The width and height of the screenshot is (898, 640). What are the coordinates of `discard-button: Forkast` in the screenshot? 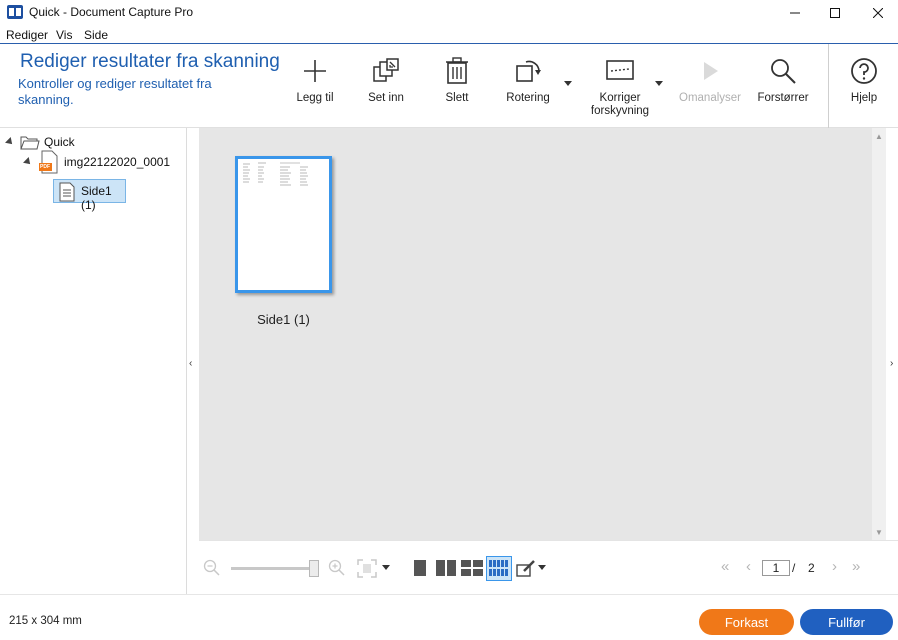 It's located at (746, 622).